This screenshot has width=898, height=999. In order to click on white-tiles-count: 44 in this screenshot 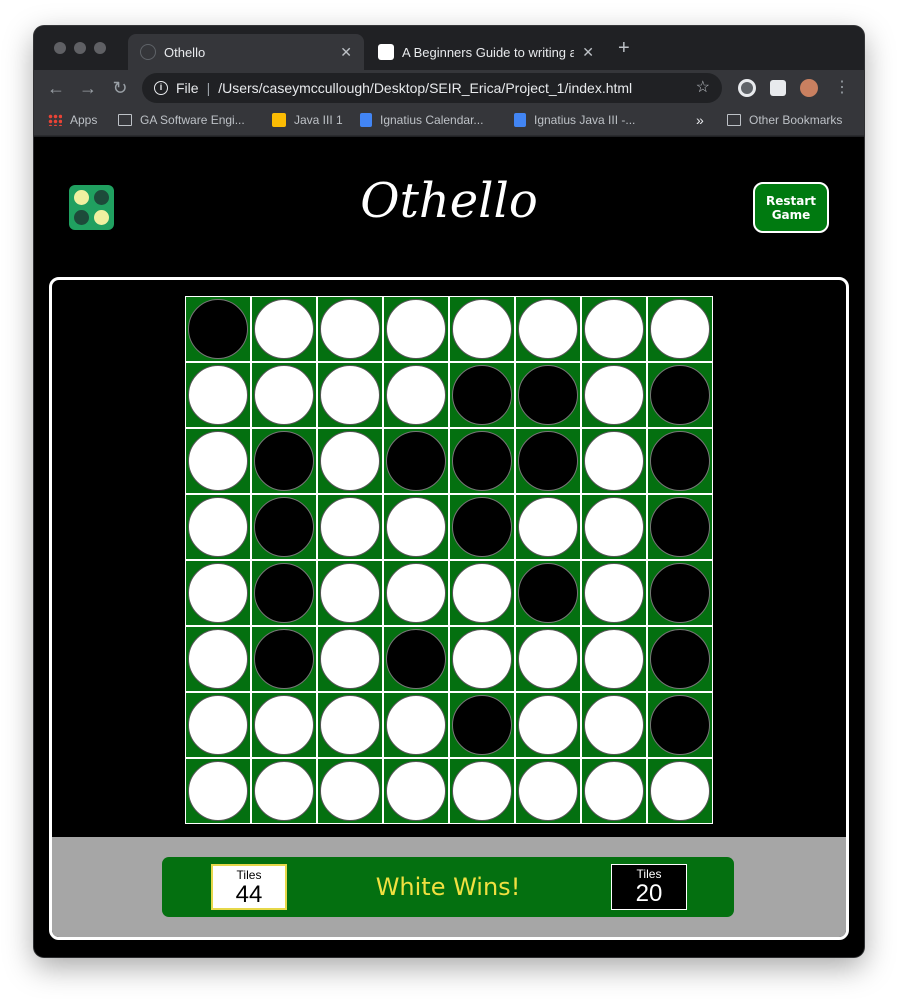, I will do `click(249, 894)`.